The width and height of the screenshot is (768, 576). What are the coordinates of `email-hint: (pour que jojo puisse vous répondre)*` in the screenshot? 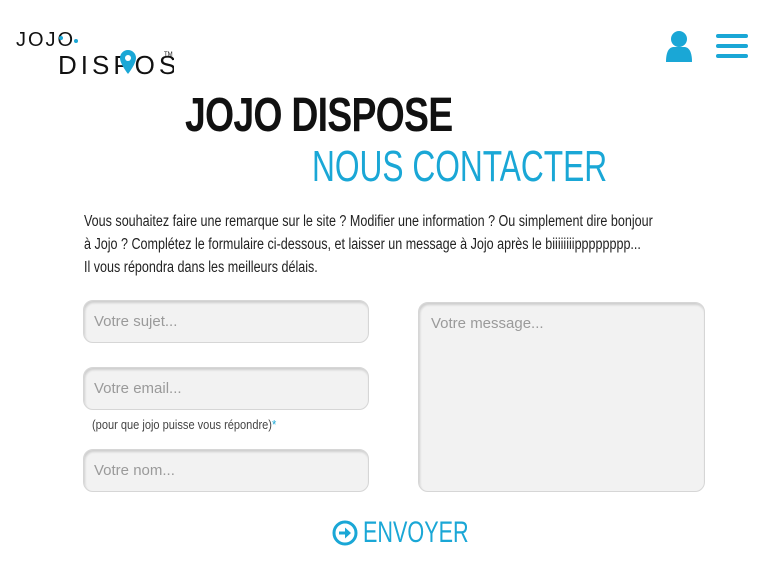 It's located at (184, 424).